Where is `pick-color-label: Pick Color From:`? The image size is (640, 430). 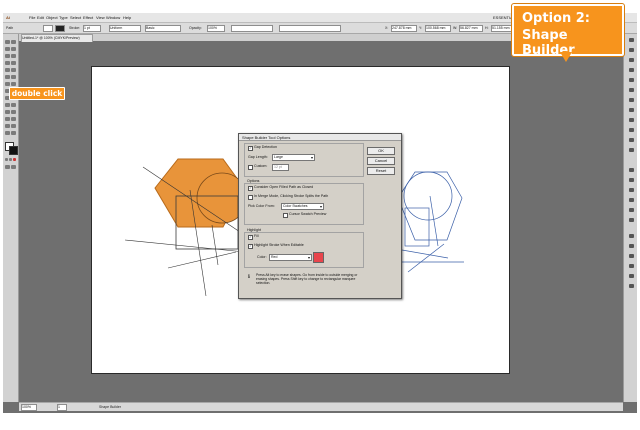
pick-color-label: Pick Color From: is located at coordinates (261, 206).